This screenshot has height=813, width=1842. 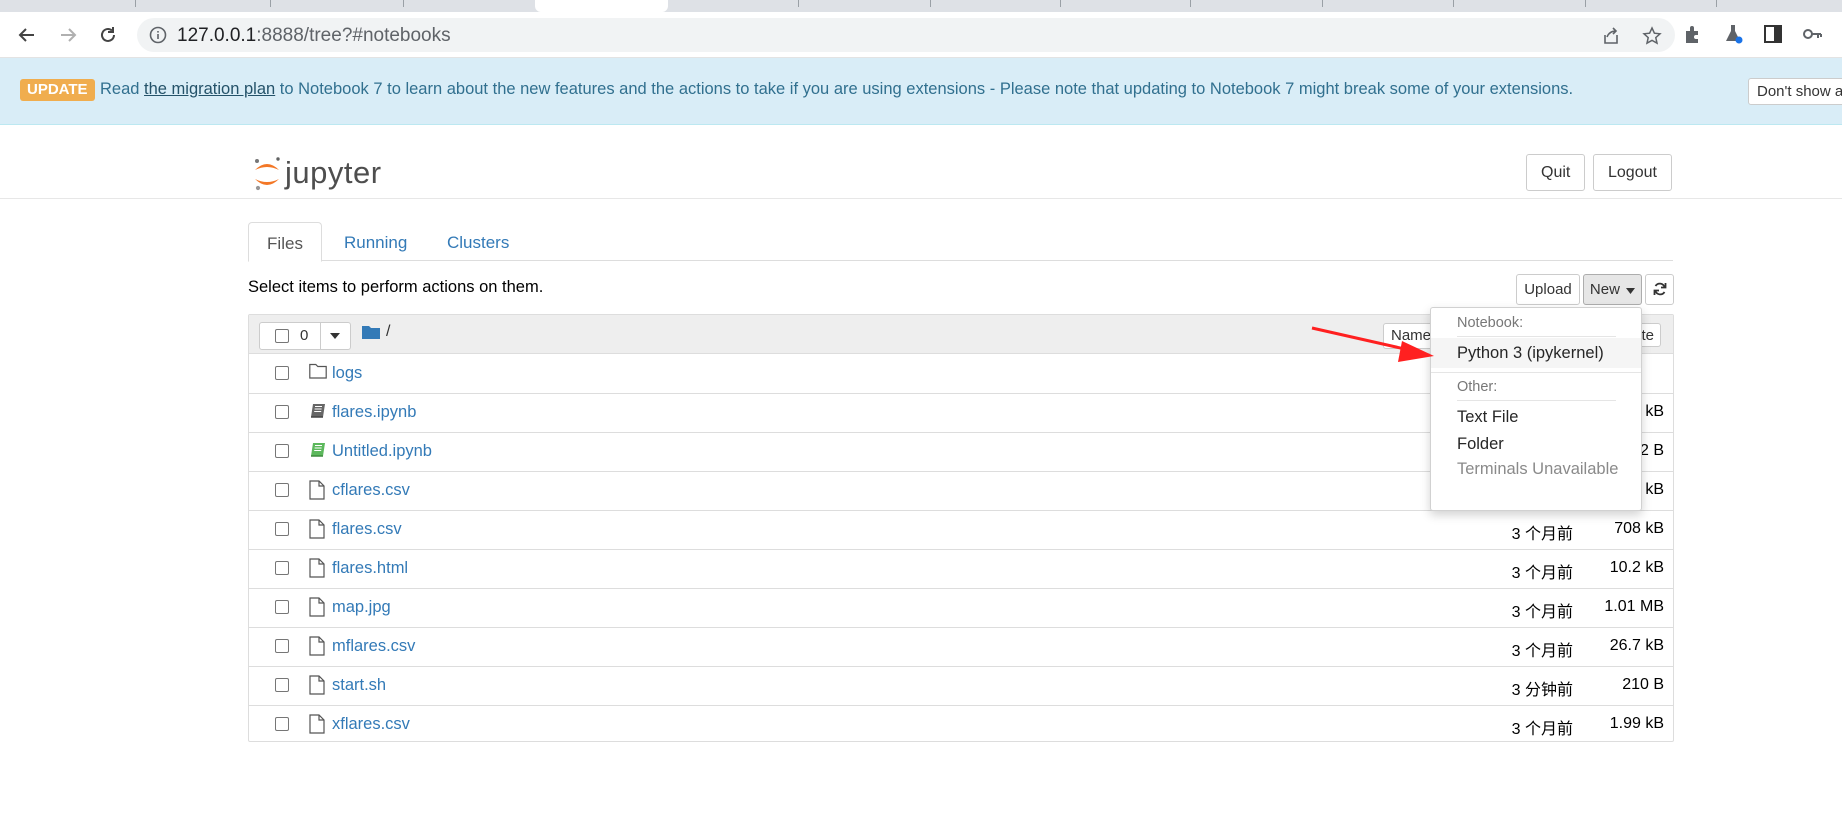 What do you see at coordinates (1477, 387) in the screenshot?
I see `other-section-header: Other:` at bounding box center [1477, 387].